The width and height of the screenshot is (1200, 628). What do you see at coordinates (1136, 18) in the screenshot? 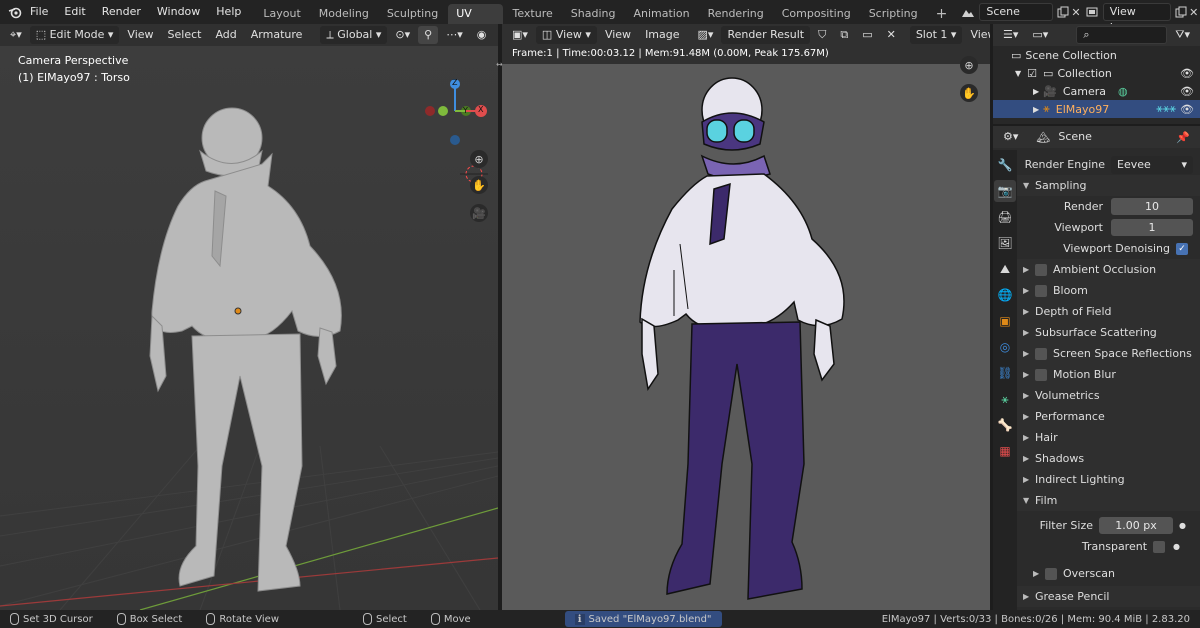
I see `view-layer-selector: View Layer` at bounding box center [1136, 18].